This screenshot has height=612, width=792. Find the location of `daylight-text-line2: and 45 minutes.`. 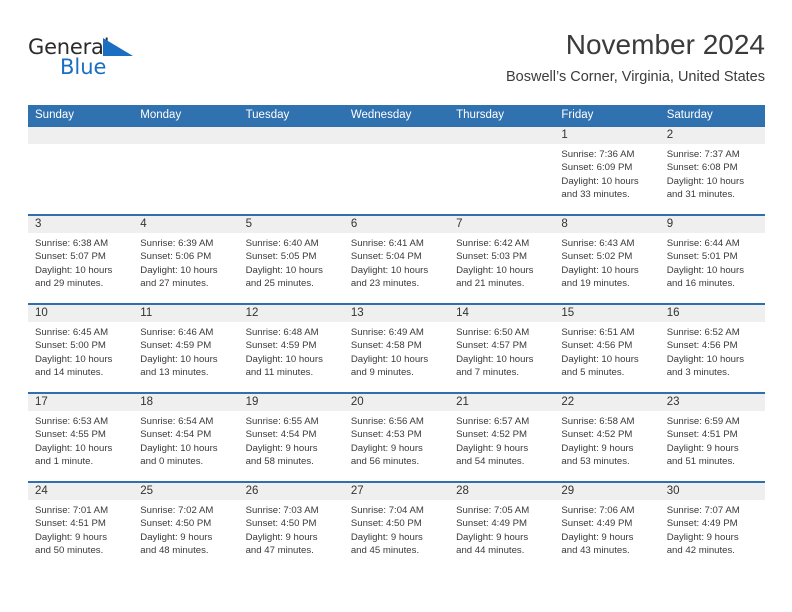

daylight-text-line2: and 45 minutes. is located at coordinates (385, 550).